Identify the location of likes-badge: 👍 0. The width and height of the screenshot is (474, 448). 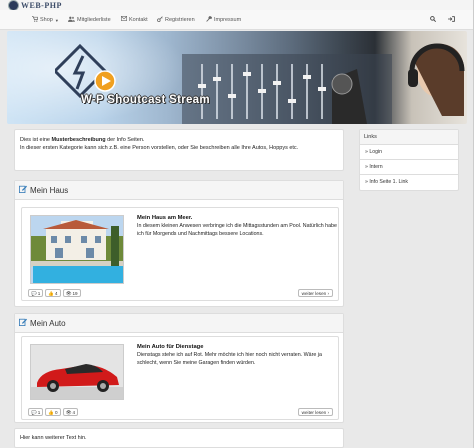
(53, 412).